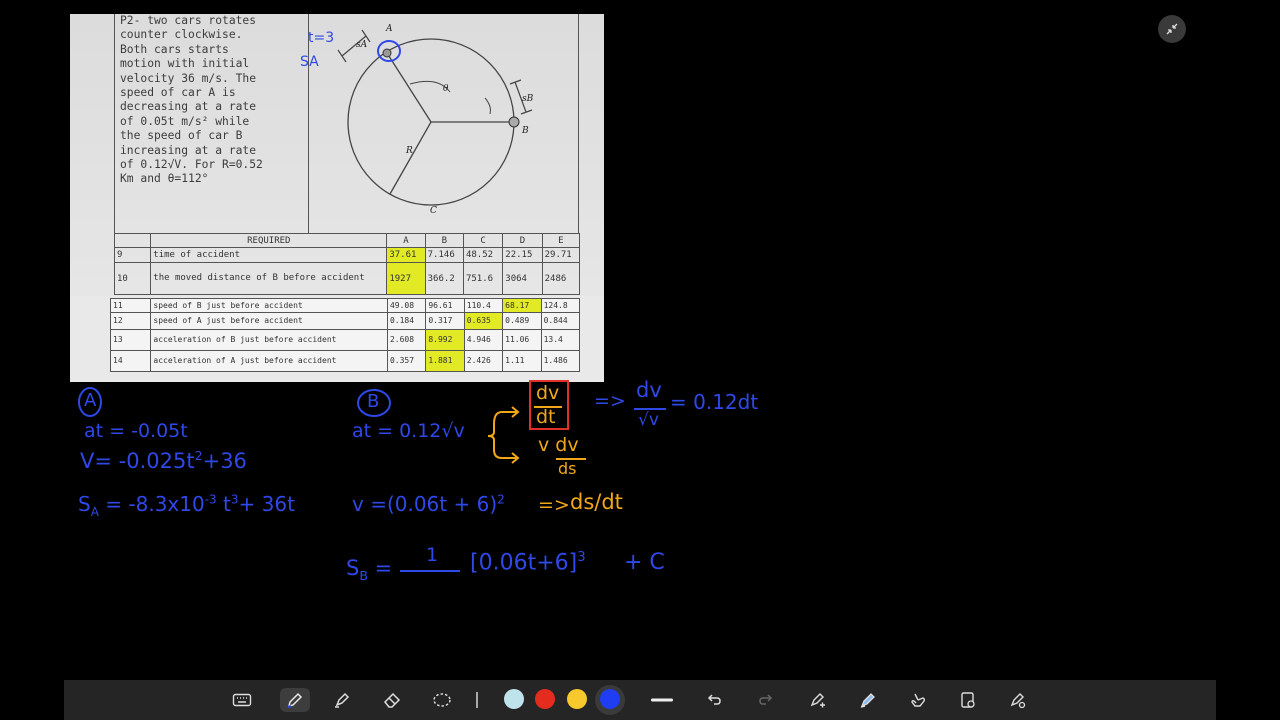 The width and height of the screenshot is (1280, 720). What do you see at coordinates (522, 255) in the screenshot?
I see `table-cell: 22.15` at bounding box center [522, 255].